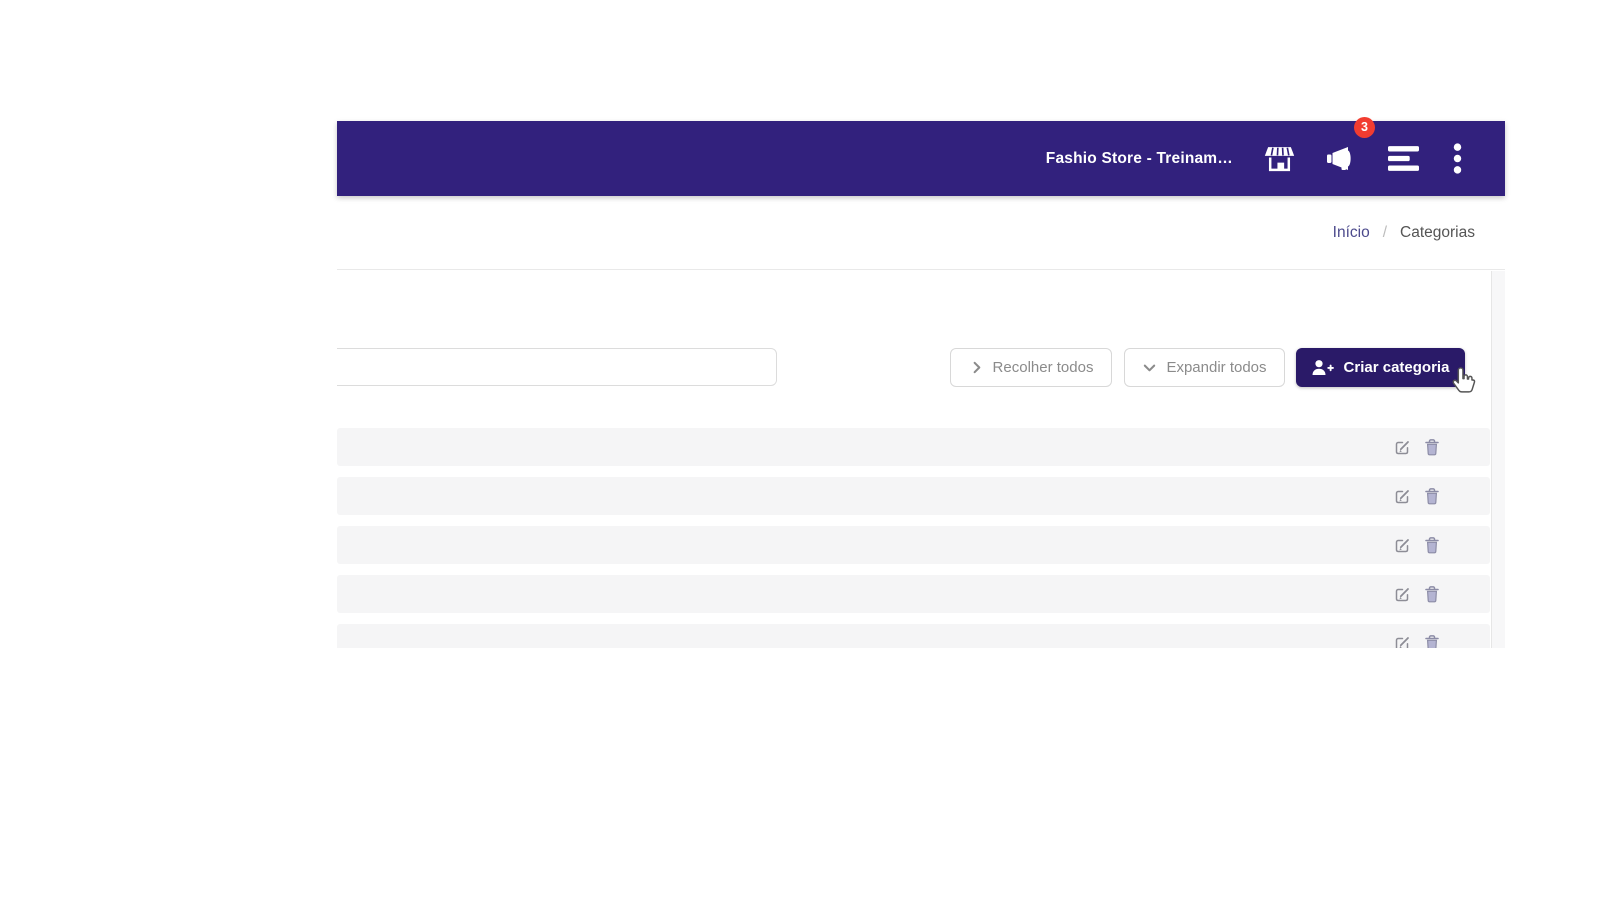  I want to click on create-category-button: Criar categoria, so click(1380, 367).